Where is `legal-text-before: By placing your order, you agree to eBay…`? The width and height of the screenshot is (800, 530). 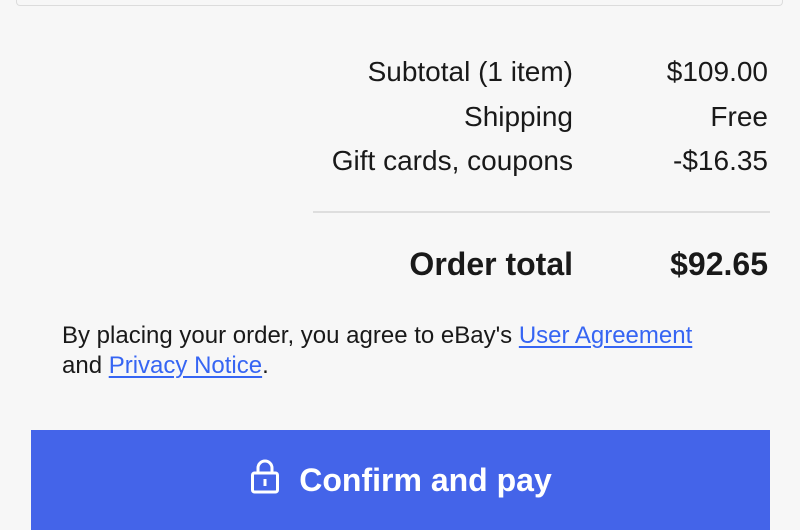
legal-text-before: By placing your order, you agree to eBay… is located at coordinates (290, 335).